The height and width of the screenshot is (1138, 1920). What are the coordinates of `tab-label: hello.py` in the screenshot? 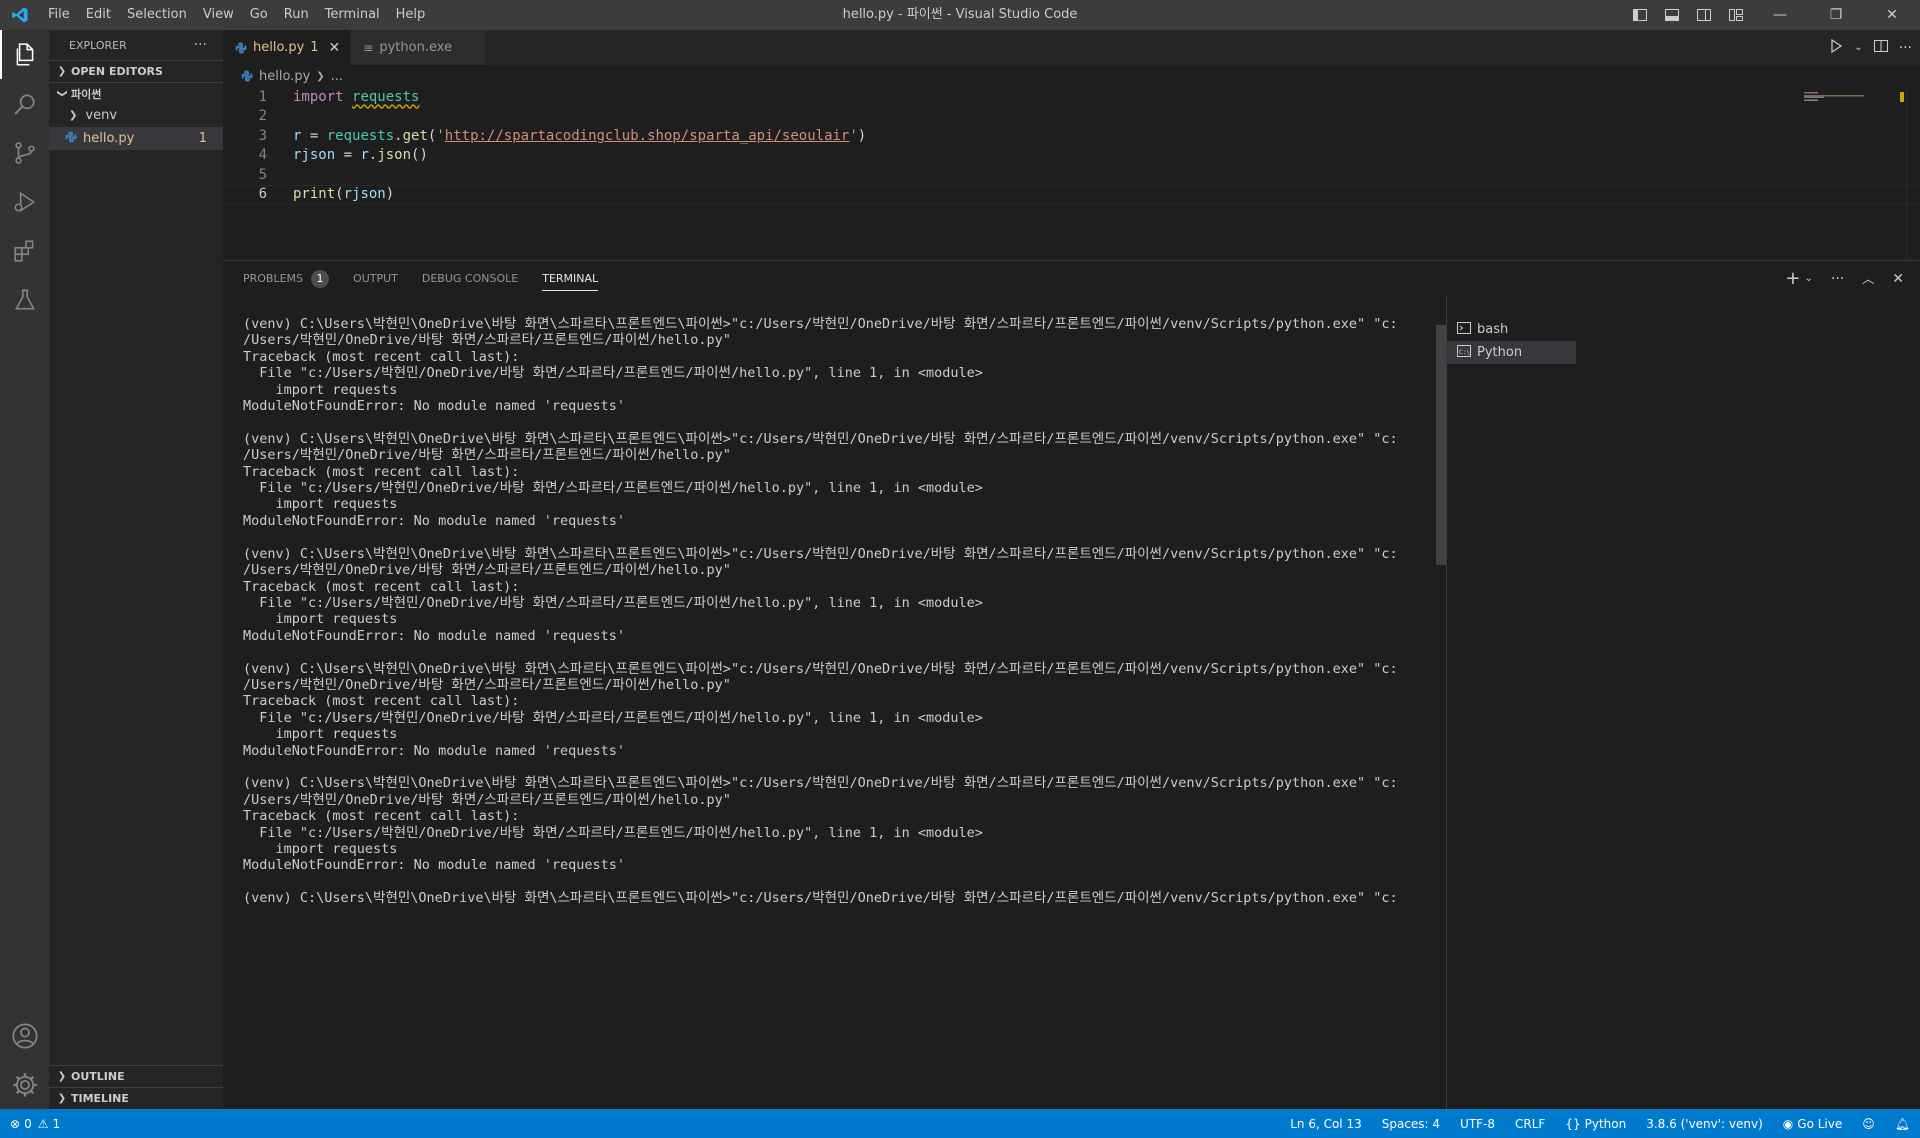 It's located at (279, 47).